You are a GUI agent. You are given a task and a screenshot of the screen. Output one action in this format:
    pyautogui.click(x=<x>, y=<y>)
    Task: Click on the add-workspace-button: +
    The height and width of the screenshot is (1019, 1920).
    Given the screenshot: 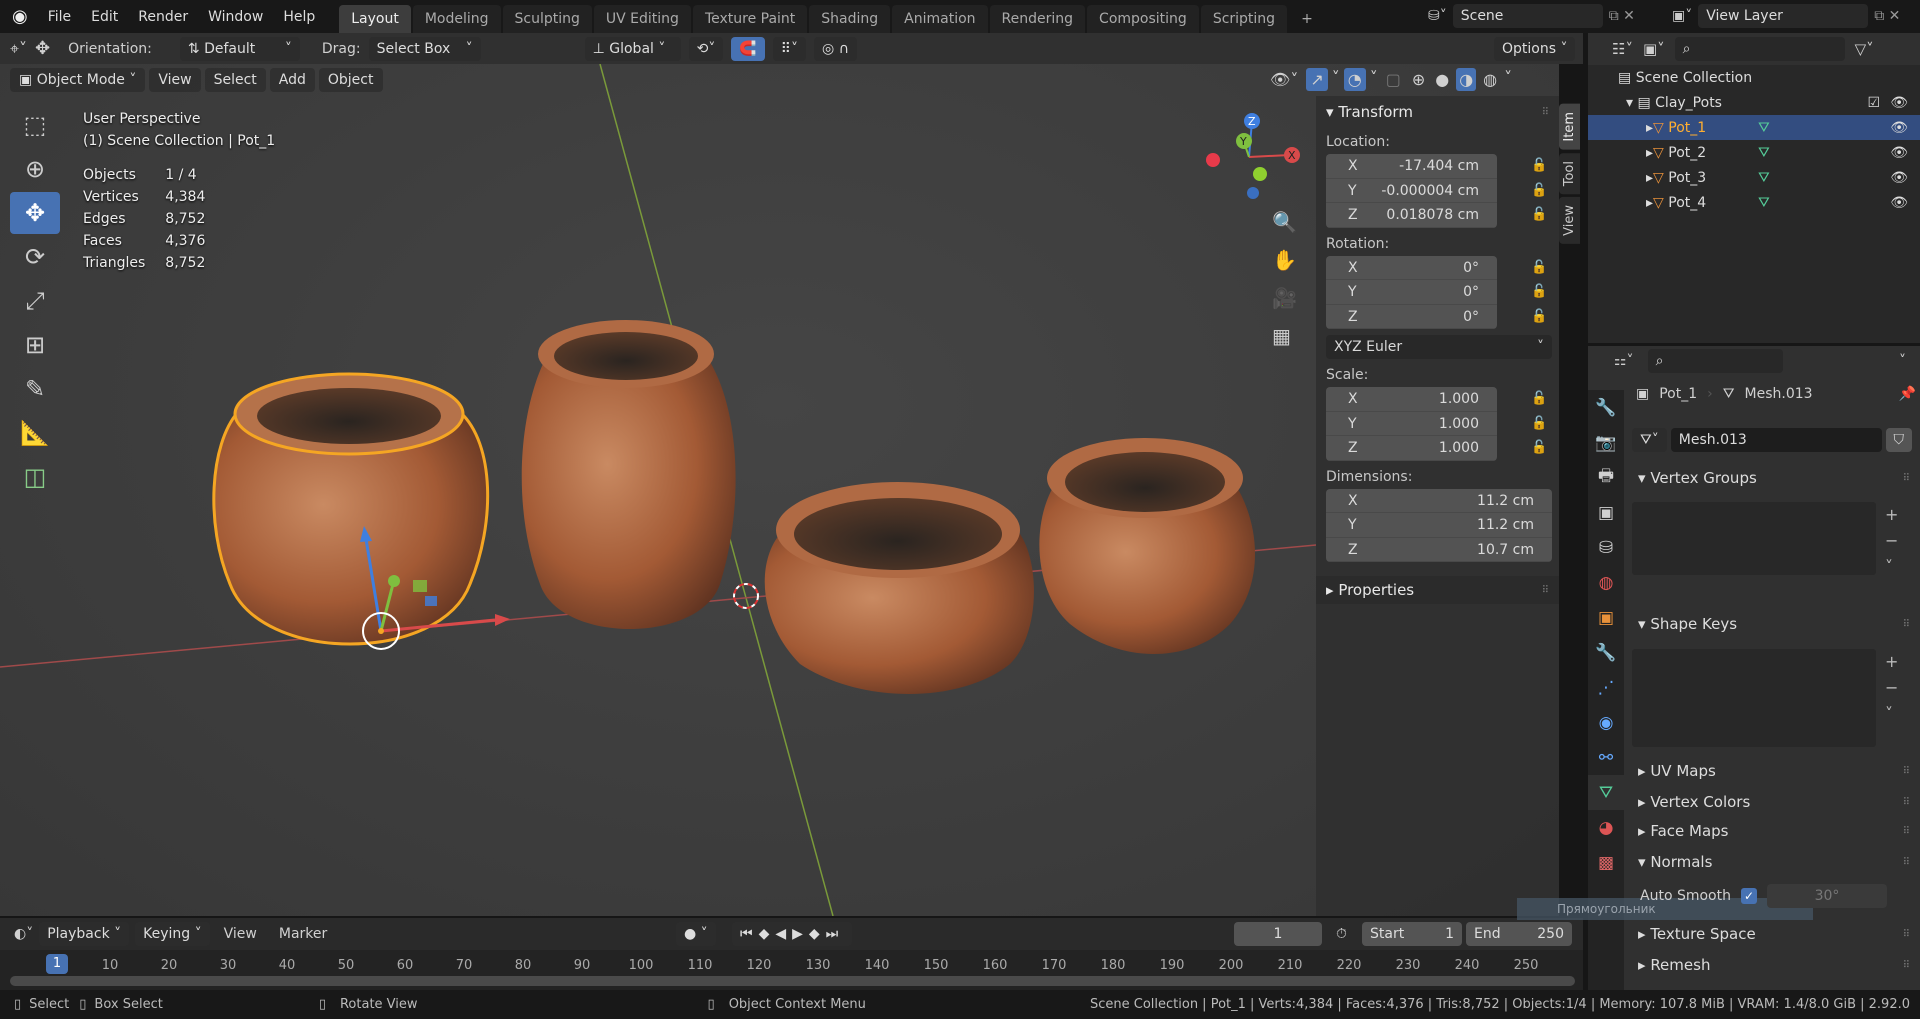 What is the action you would take?
    pyautogui.click(x=1307, y=19)
    